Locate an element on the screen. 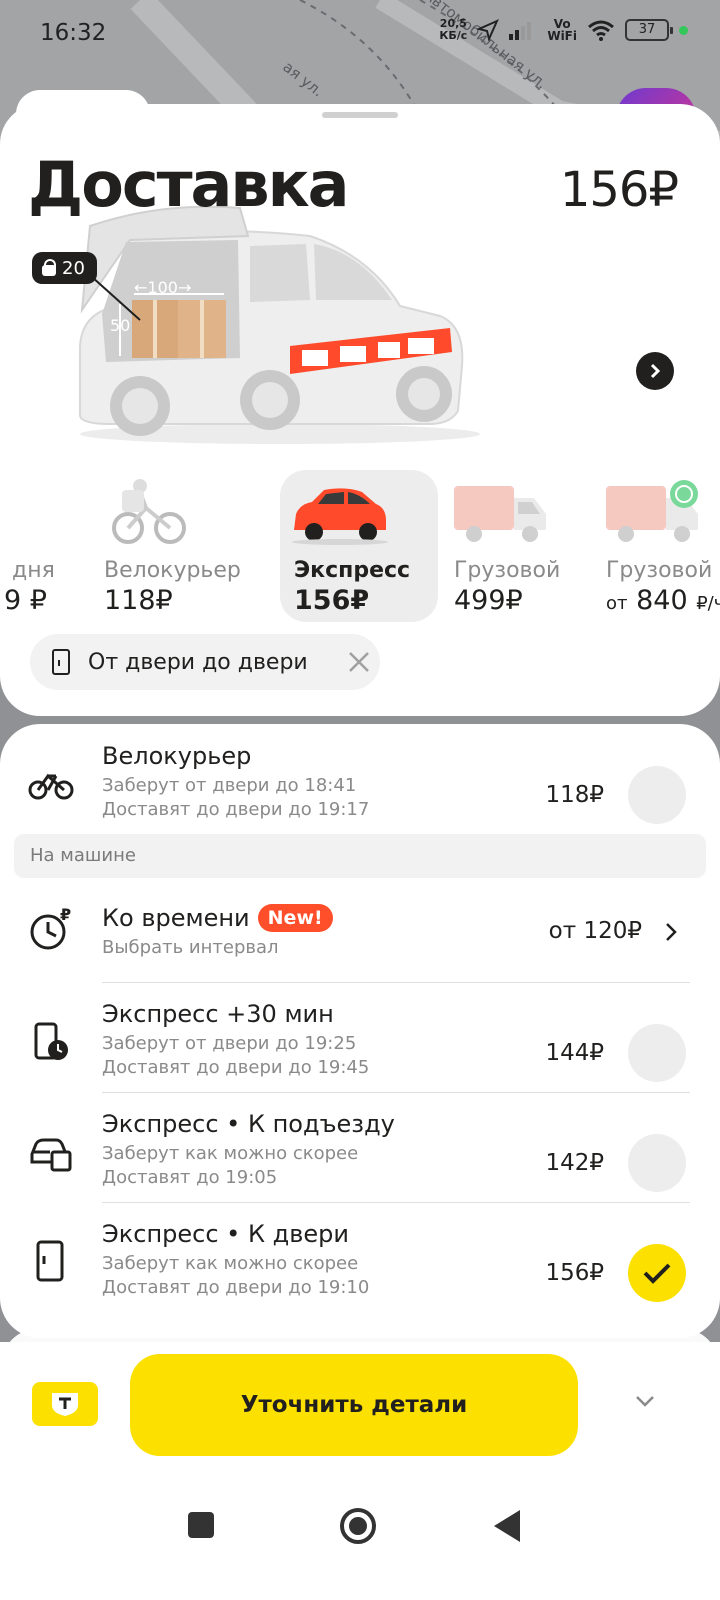 This screenshot has width=720, height=1600. tariff-price: от 840 ₽/ч is located at coordinates (663, 600).